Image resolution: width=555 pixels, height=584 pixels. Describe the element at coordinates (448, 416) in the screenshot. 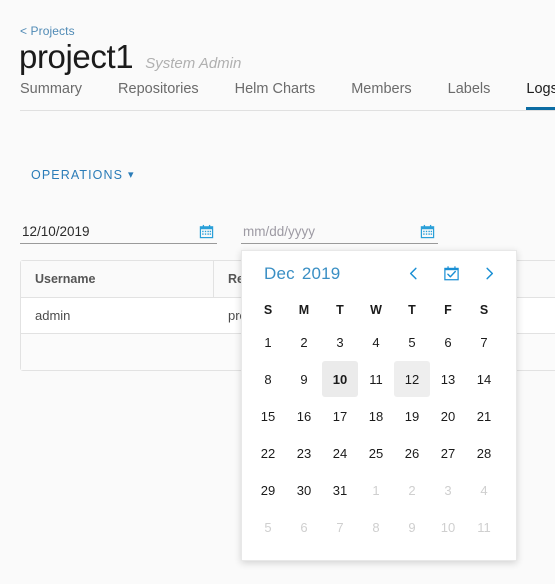

I see `datepicker-day: 20` at that location.